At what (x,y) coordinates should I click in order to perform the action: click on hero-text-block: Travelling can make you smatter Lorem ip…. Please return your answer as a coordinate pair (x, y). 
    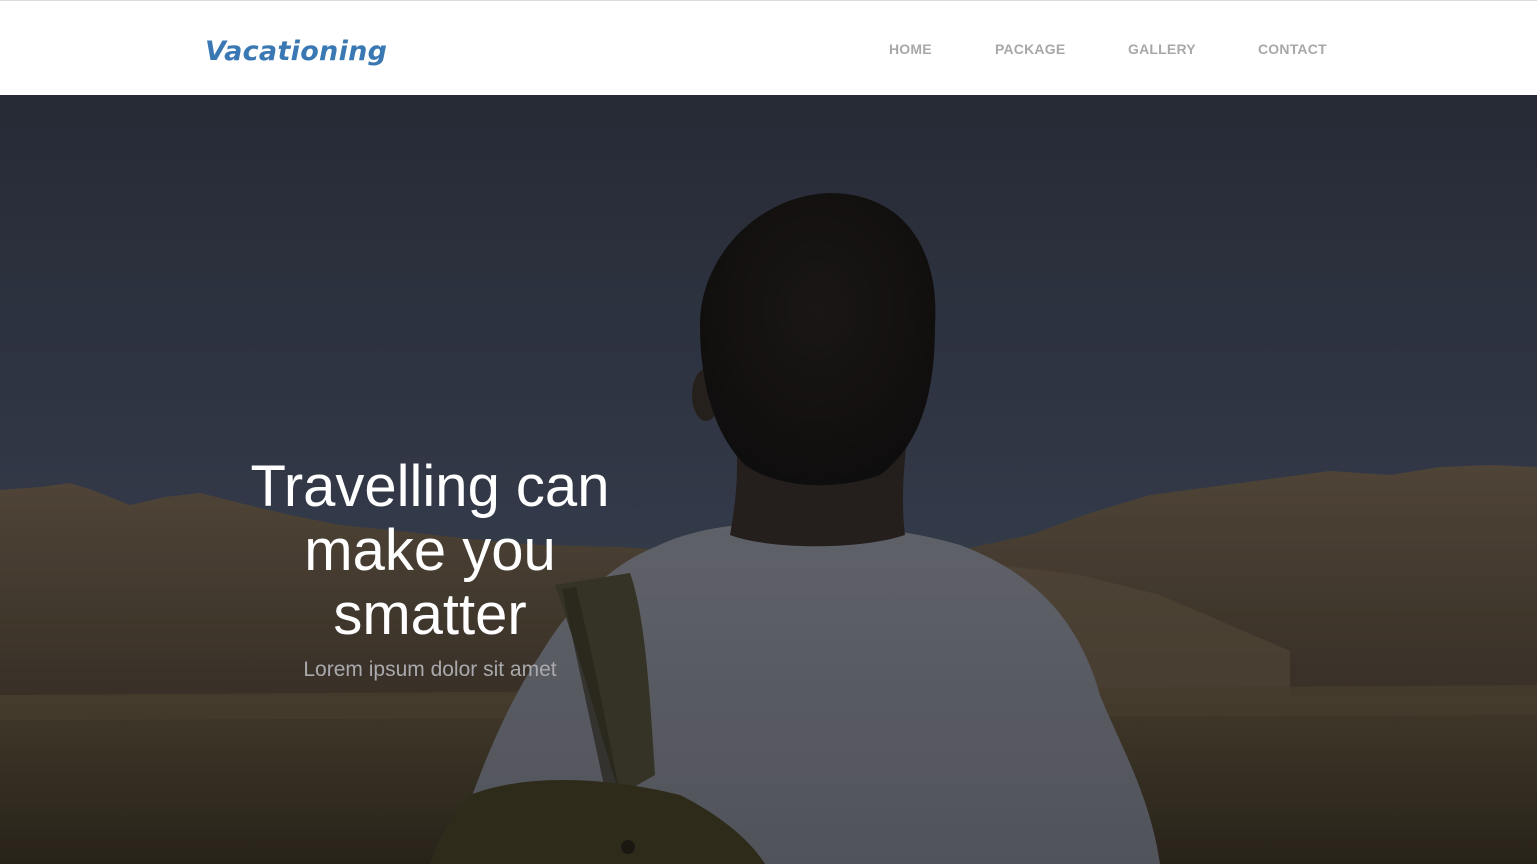
    Looking at the image, I should click on (430, 569).